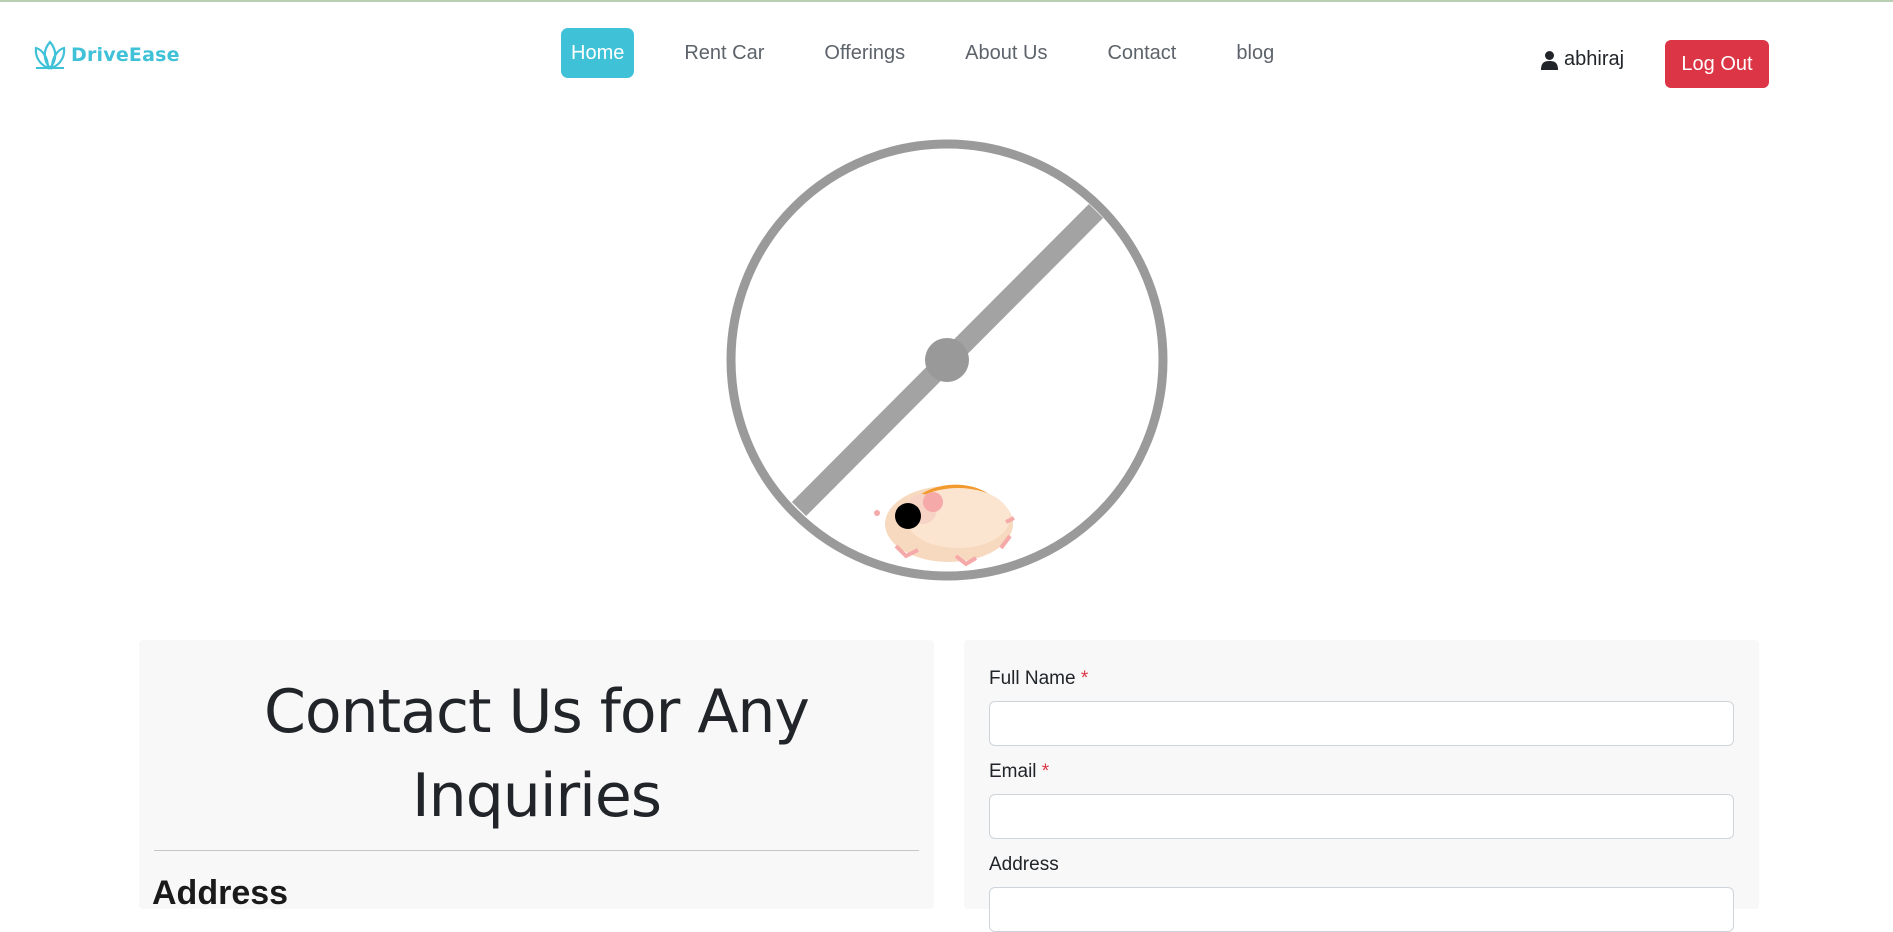 The height and width of the screenshot is (932, 1893). What do you see at coordinates (537, 712) in the screenshot?
I see `contact-title-line-1: Contact Us for Any` at bounding box center [537, 712].